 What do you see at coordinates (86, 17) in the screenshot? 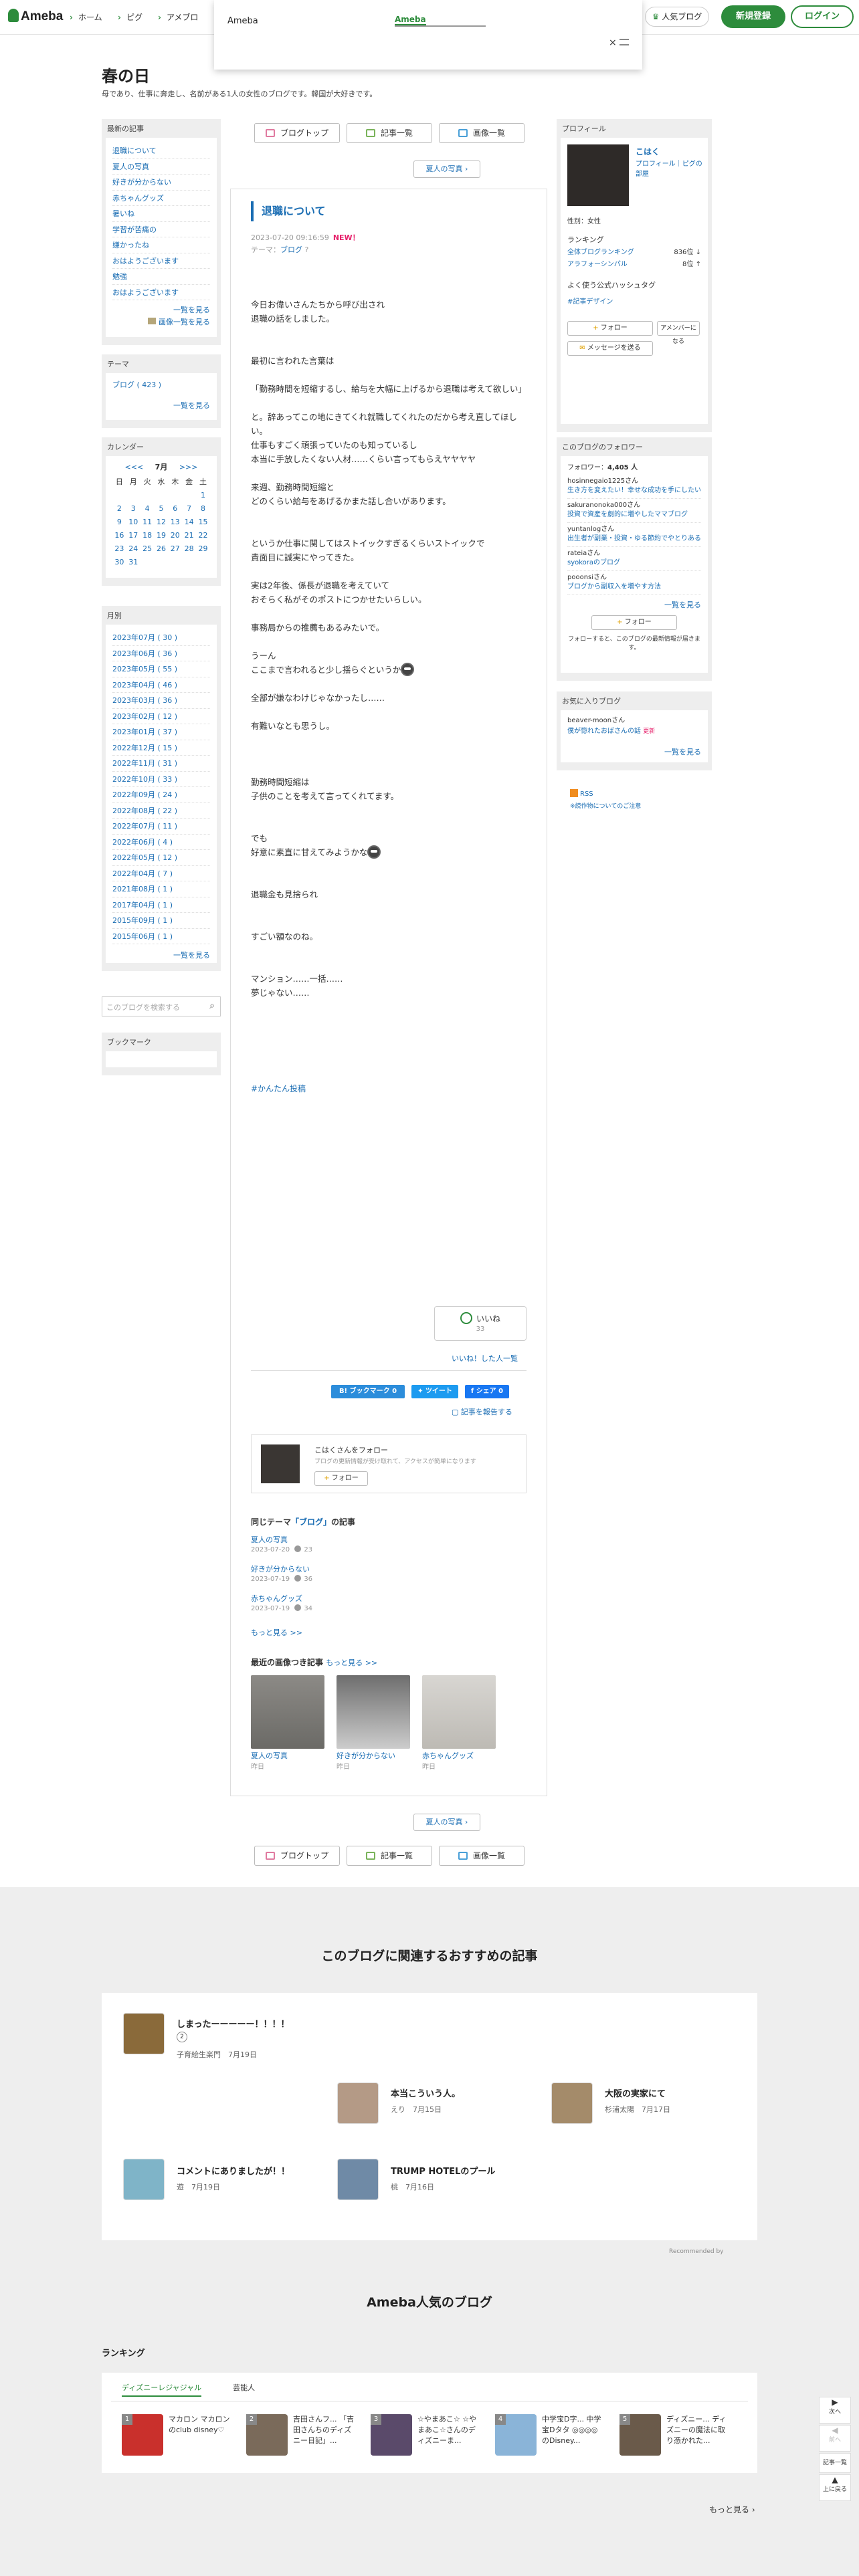
I see `nav-home: ホーム` at bounding box center [86, 17].